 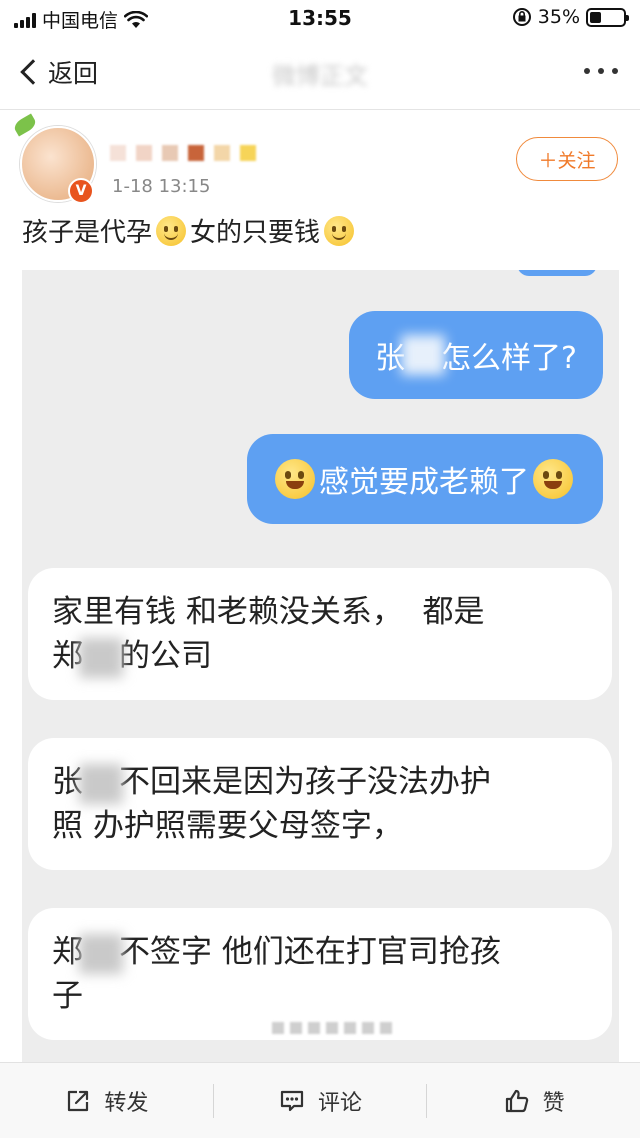 I want to click on chat-bubble-received: 张不回来是因为孩子没法办护 照 办护照需要父母签字，, so click(x=320, y=804).